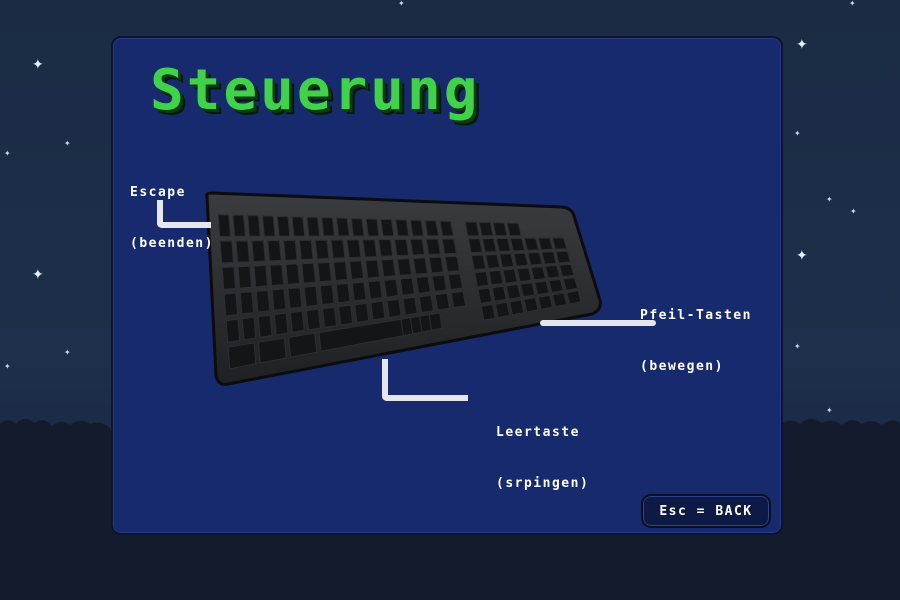 The image size is (900, 600). Describe the element at coordinates (172, 209) in the screenshot. I see `escape-label: Escape (beenden)` at that location.